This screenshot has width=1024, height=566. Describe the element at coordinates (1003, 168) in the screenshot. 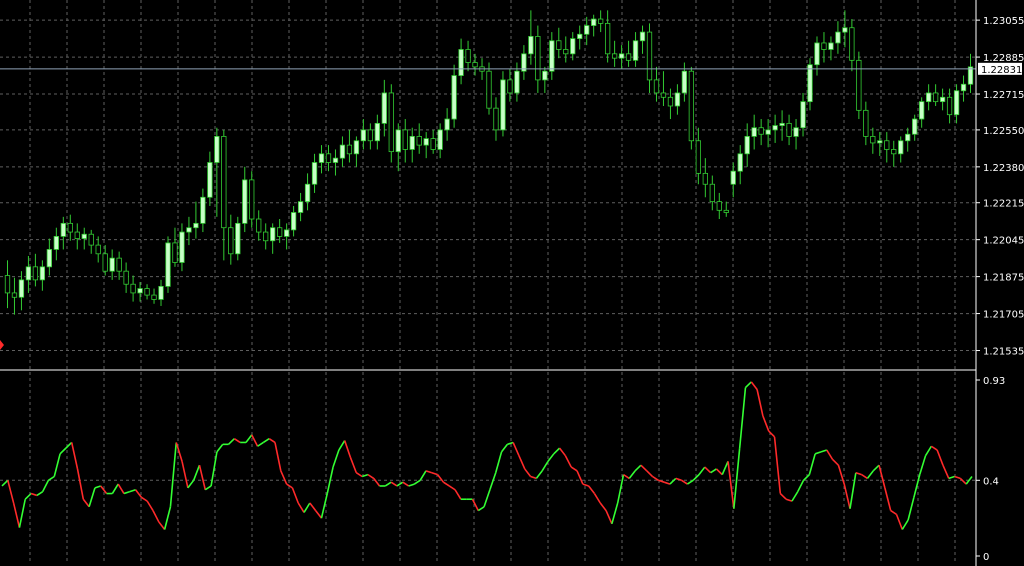

I see `price-tick-label: 1.22380` at that location.